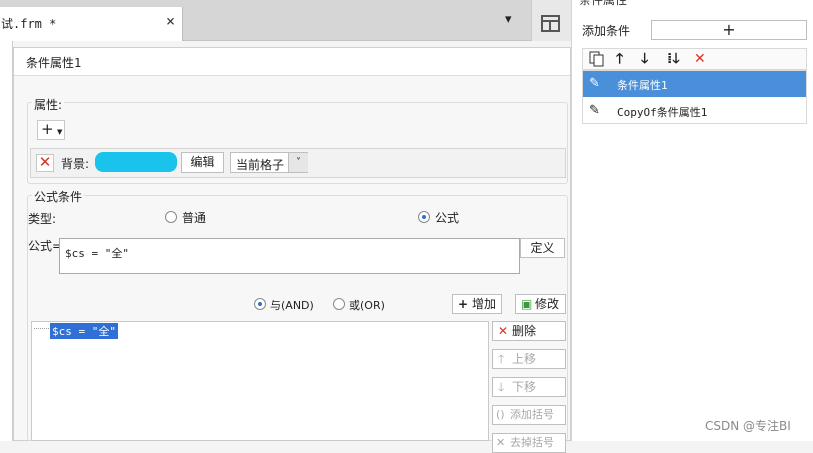  Describe the element at coordinates (84, 331) in the screenshot. I see `condition-tree-node: $cs = "全"` at that location.